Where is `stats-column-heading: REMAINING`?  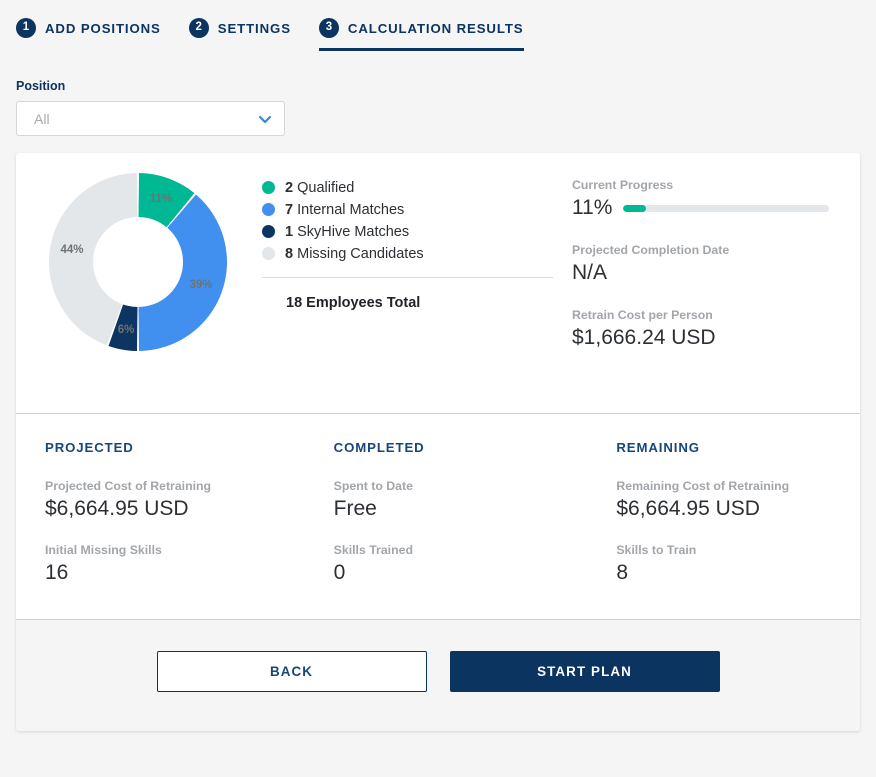 stats-column-heading: REMAINING is located at coordinates (658, 447).